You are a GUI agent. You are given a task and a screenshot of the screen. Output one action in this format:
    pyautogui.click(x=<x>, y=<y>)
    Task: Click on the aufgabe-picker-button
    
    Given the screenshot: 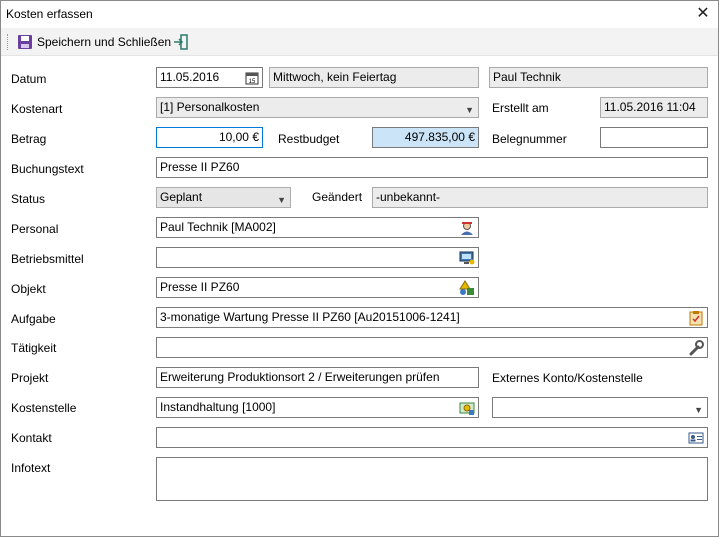 What is the action you would take?
    pyautogui.click(x=696, y=317)
    